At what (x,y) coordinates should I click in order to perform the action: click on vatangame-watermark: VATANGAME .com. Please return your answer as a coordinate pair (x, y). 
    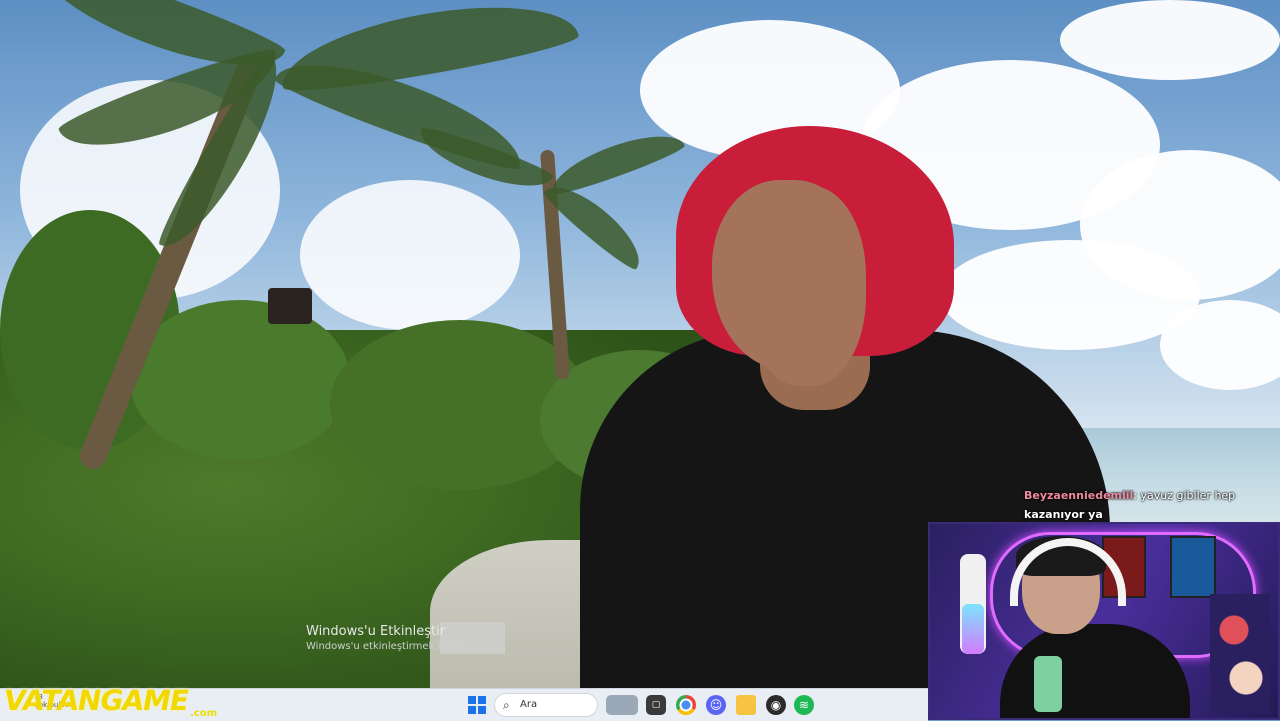
    Looking at the image, I should click on (115, 702).